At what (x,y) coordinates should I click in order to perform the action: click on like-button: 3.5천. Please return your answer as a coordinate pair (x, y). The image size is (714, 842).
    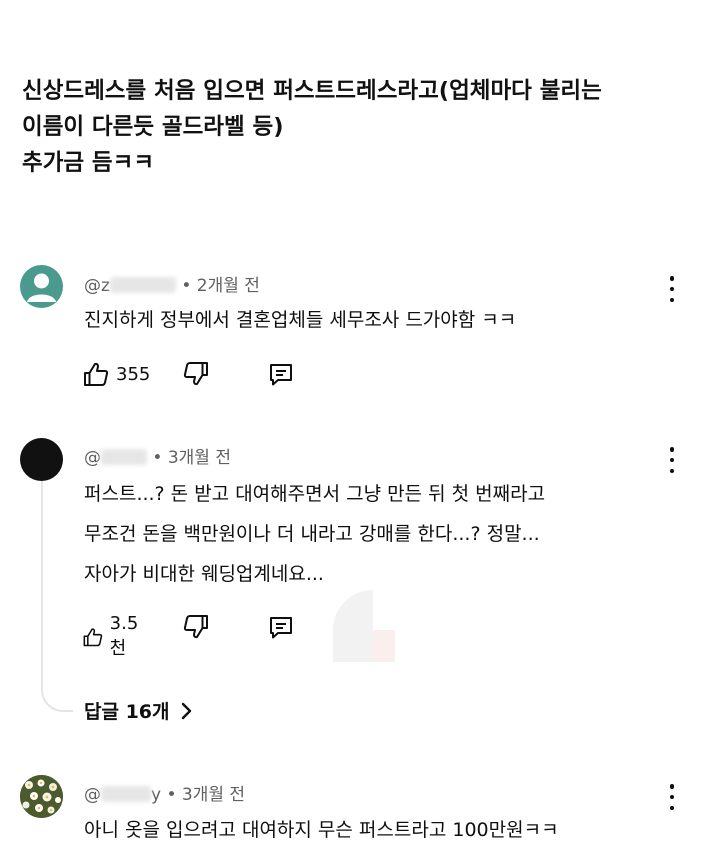
    Looking at the image, I should click on (113, 636).